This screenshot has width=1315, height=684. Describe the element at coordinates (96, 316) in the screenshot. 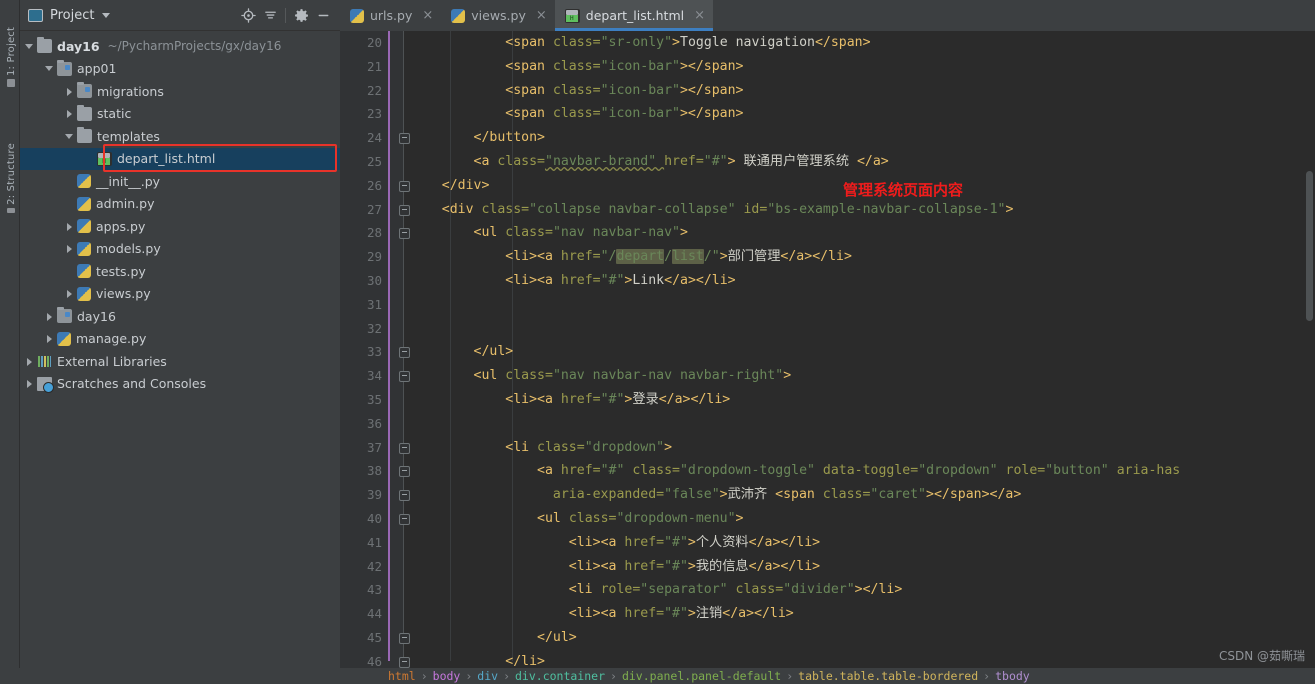

I see `tree-item-label: day16` at that location.